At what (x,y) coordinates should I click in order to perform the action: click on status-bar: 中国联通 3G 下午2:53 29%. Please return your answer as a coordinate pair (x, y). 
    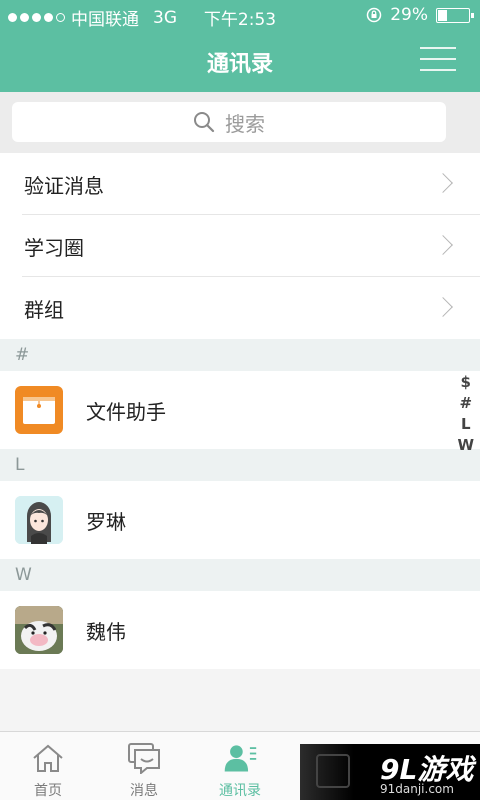
    Looking at the image, I should click on (240, 15).